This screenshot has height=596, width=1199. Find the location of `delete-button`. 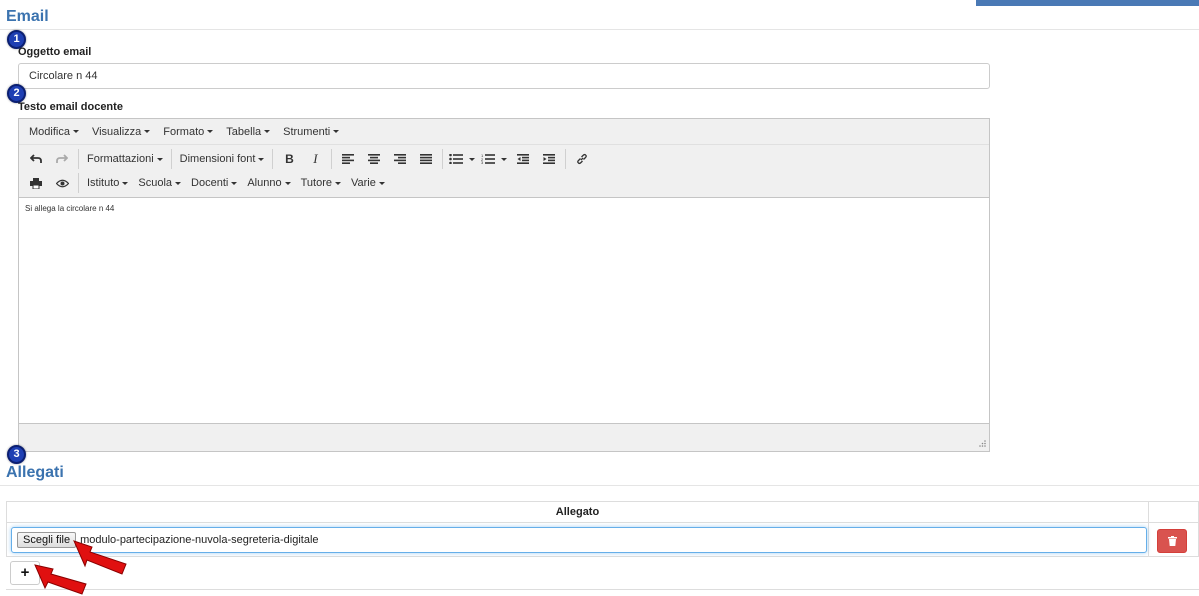

delete-button is located at coordinates (1172, 541).